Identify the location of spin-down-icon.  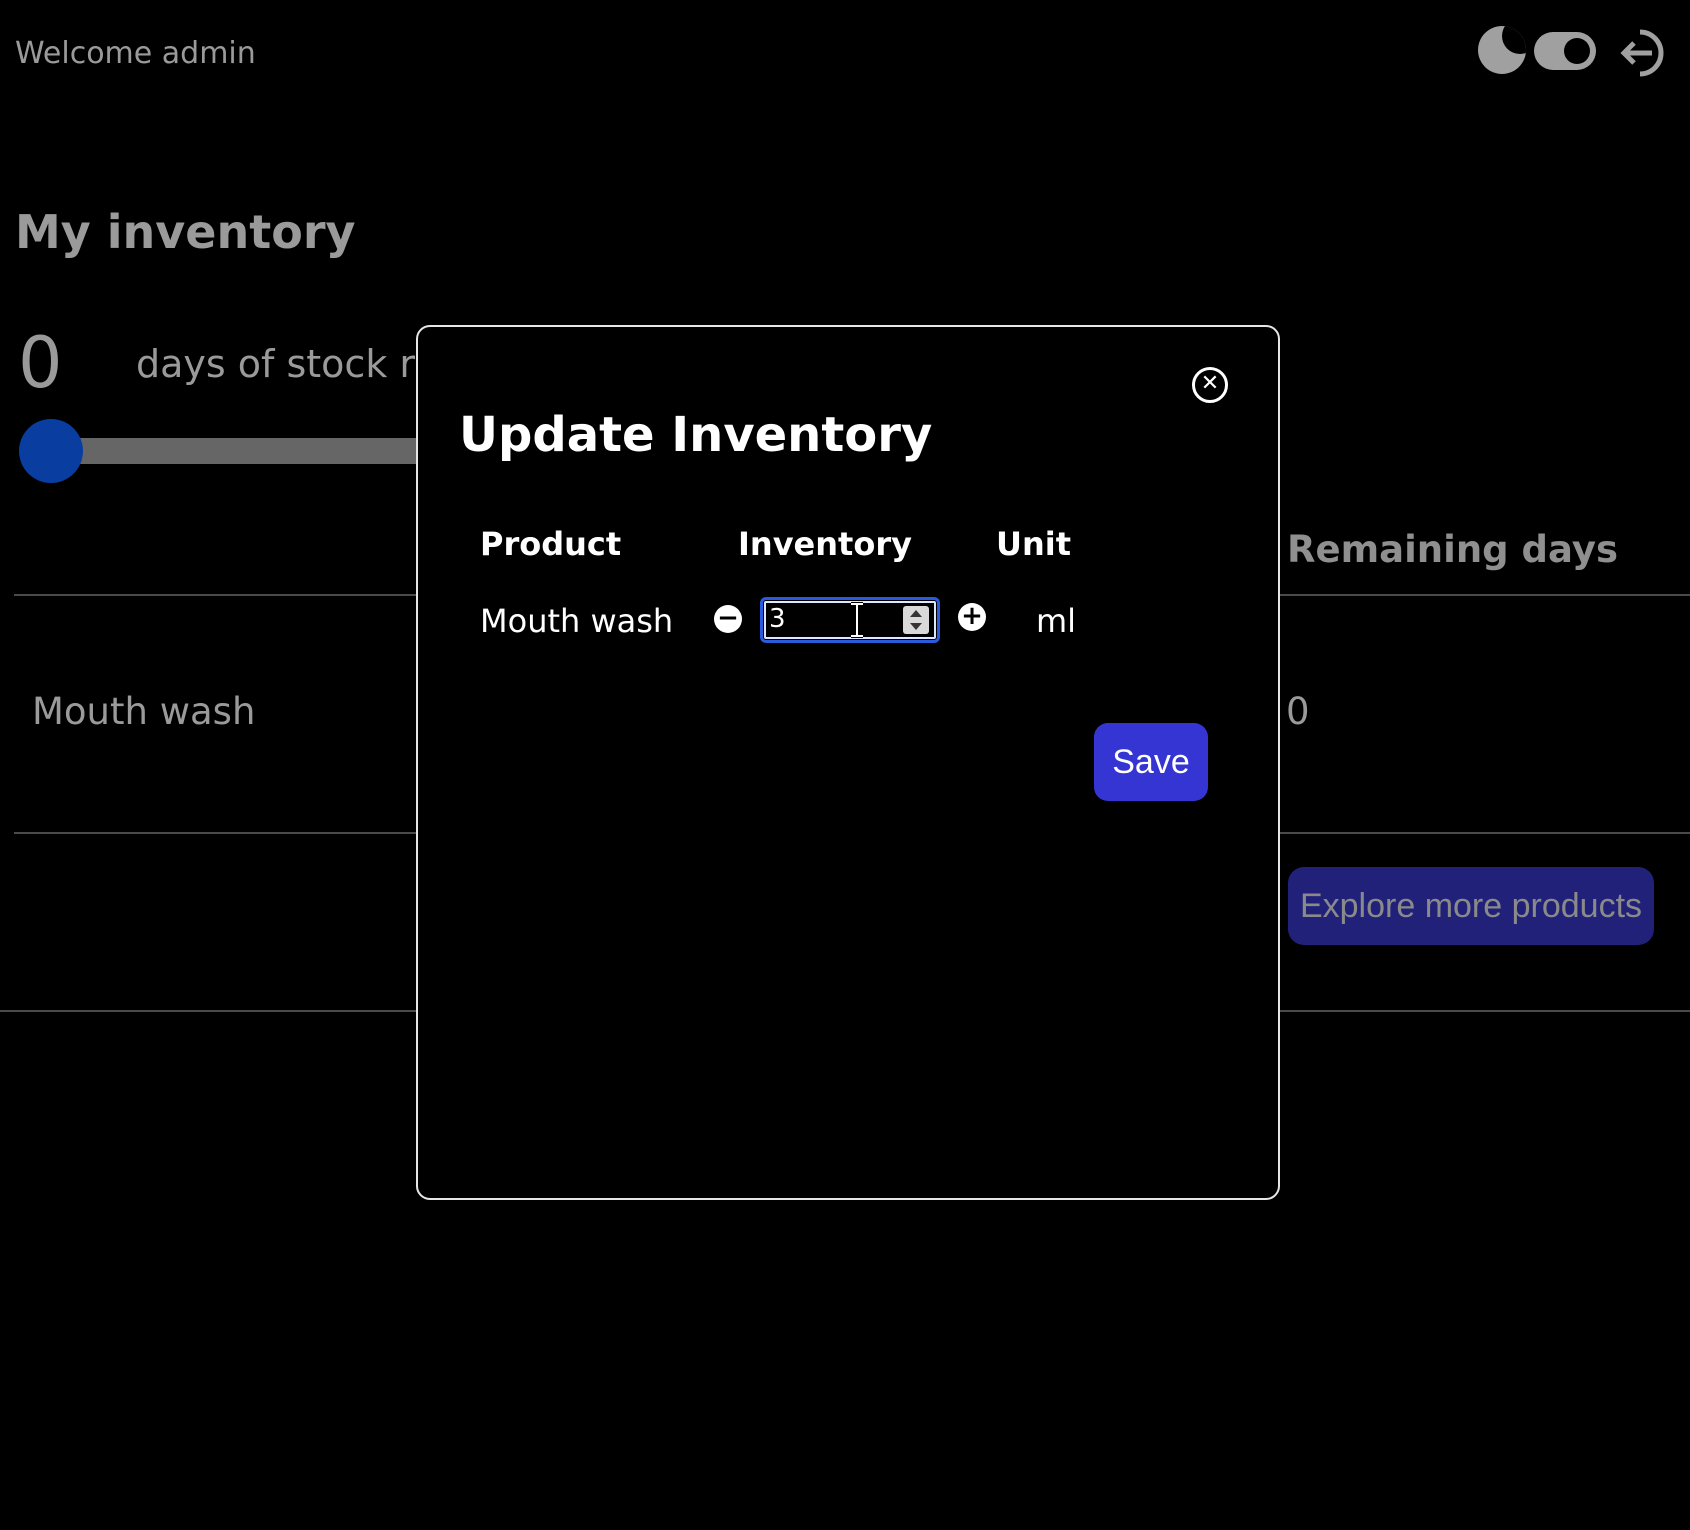
(916, 626).